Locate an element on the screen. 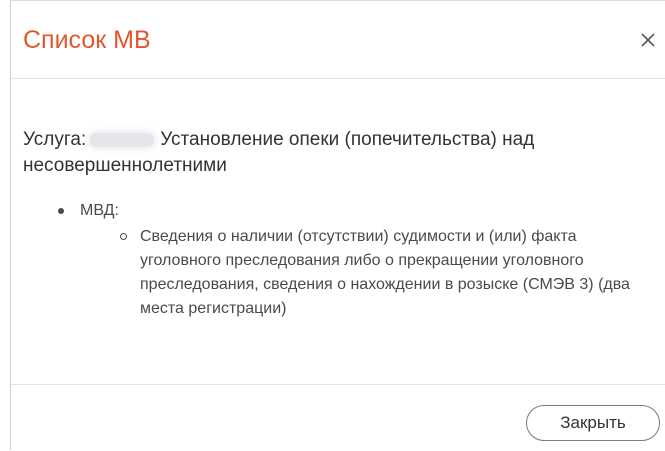 The image size is (665, 451). redacted-service-code is located at coordinates (122, 139).